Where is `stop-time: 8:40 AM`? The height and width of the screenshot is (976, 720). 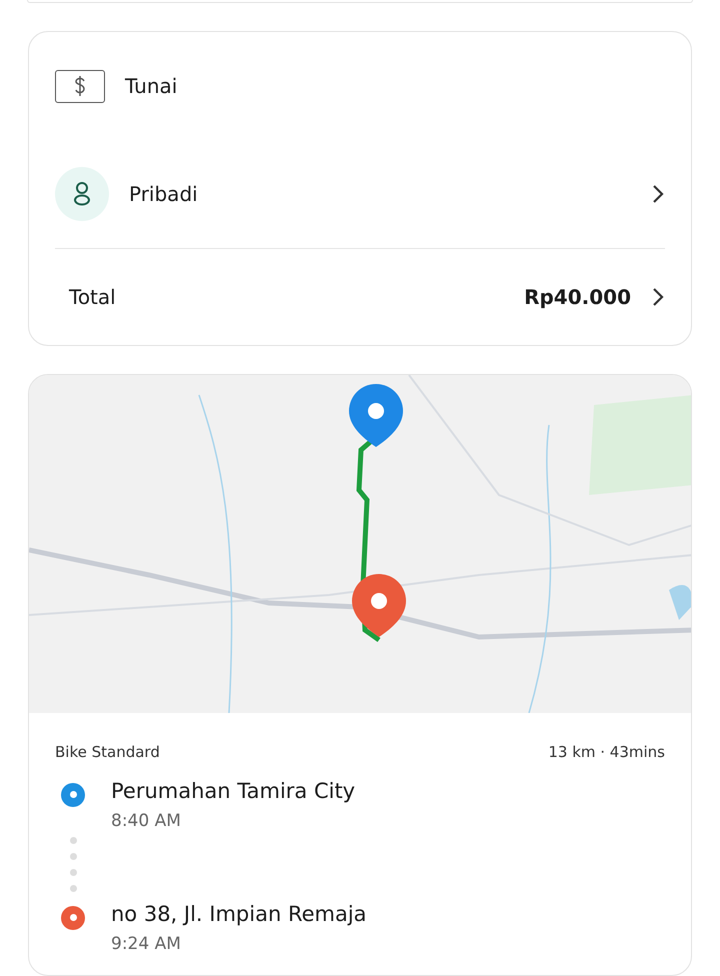 stop-time: 8:40 AM is located at coordinates (146, 820).